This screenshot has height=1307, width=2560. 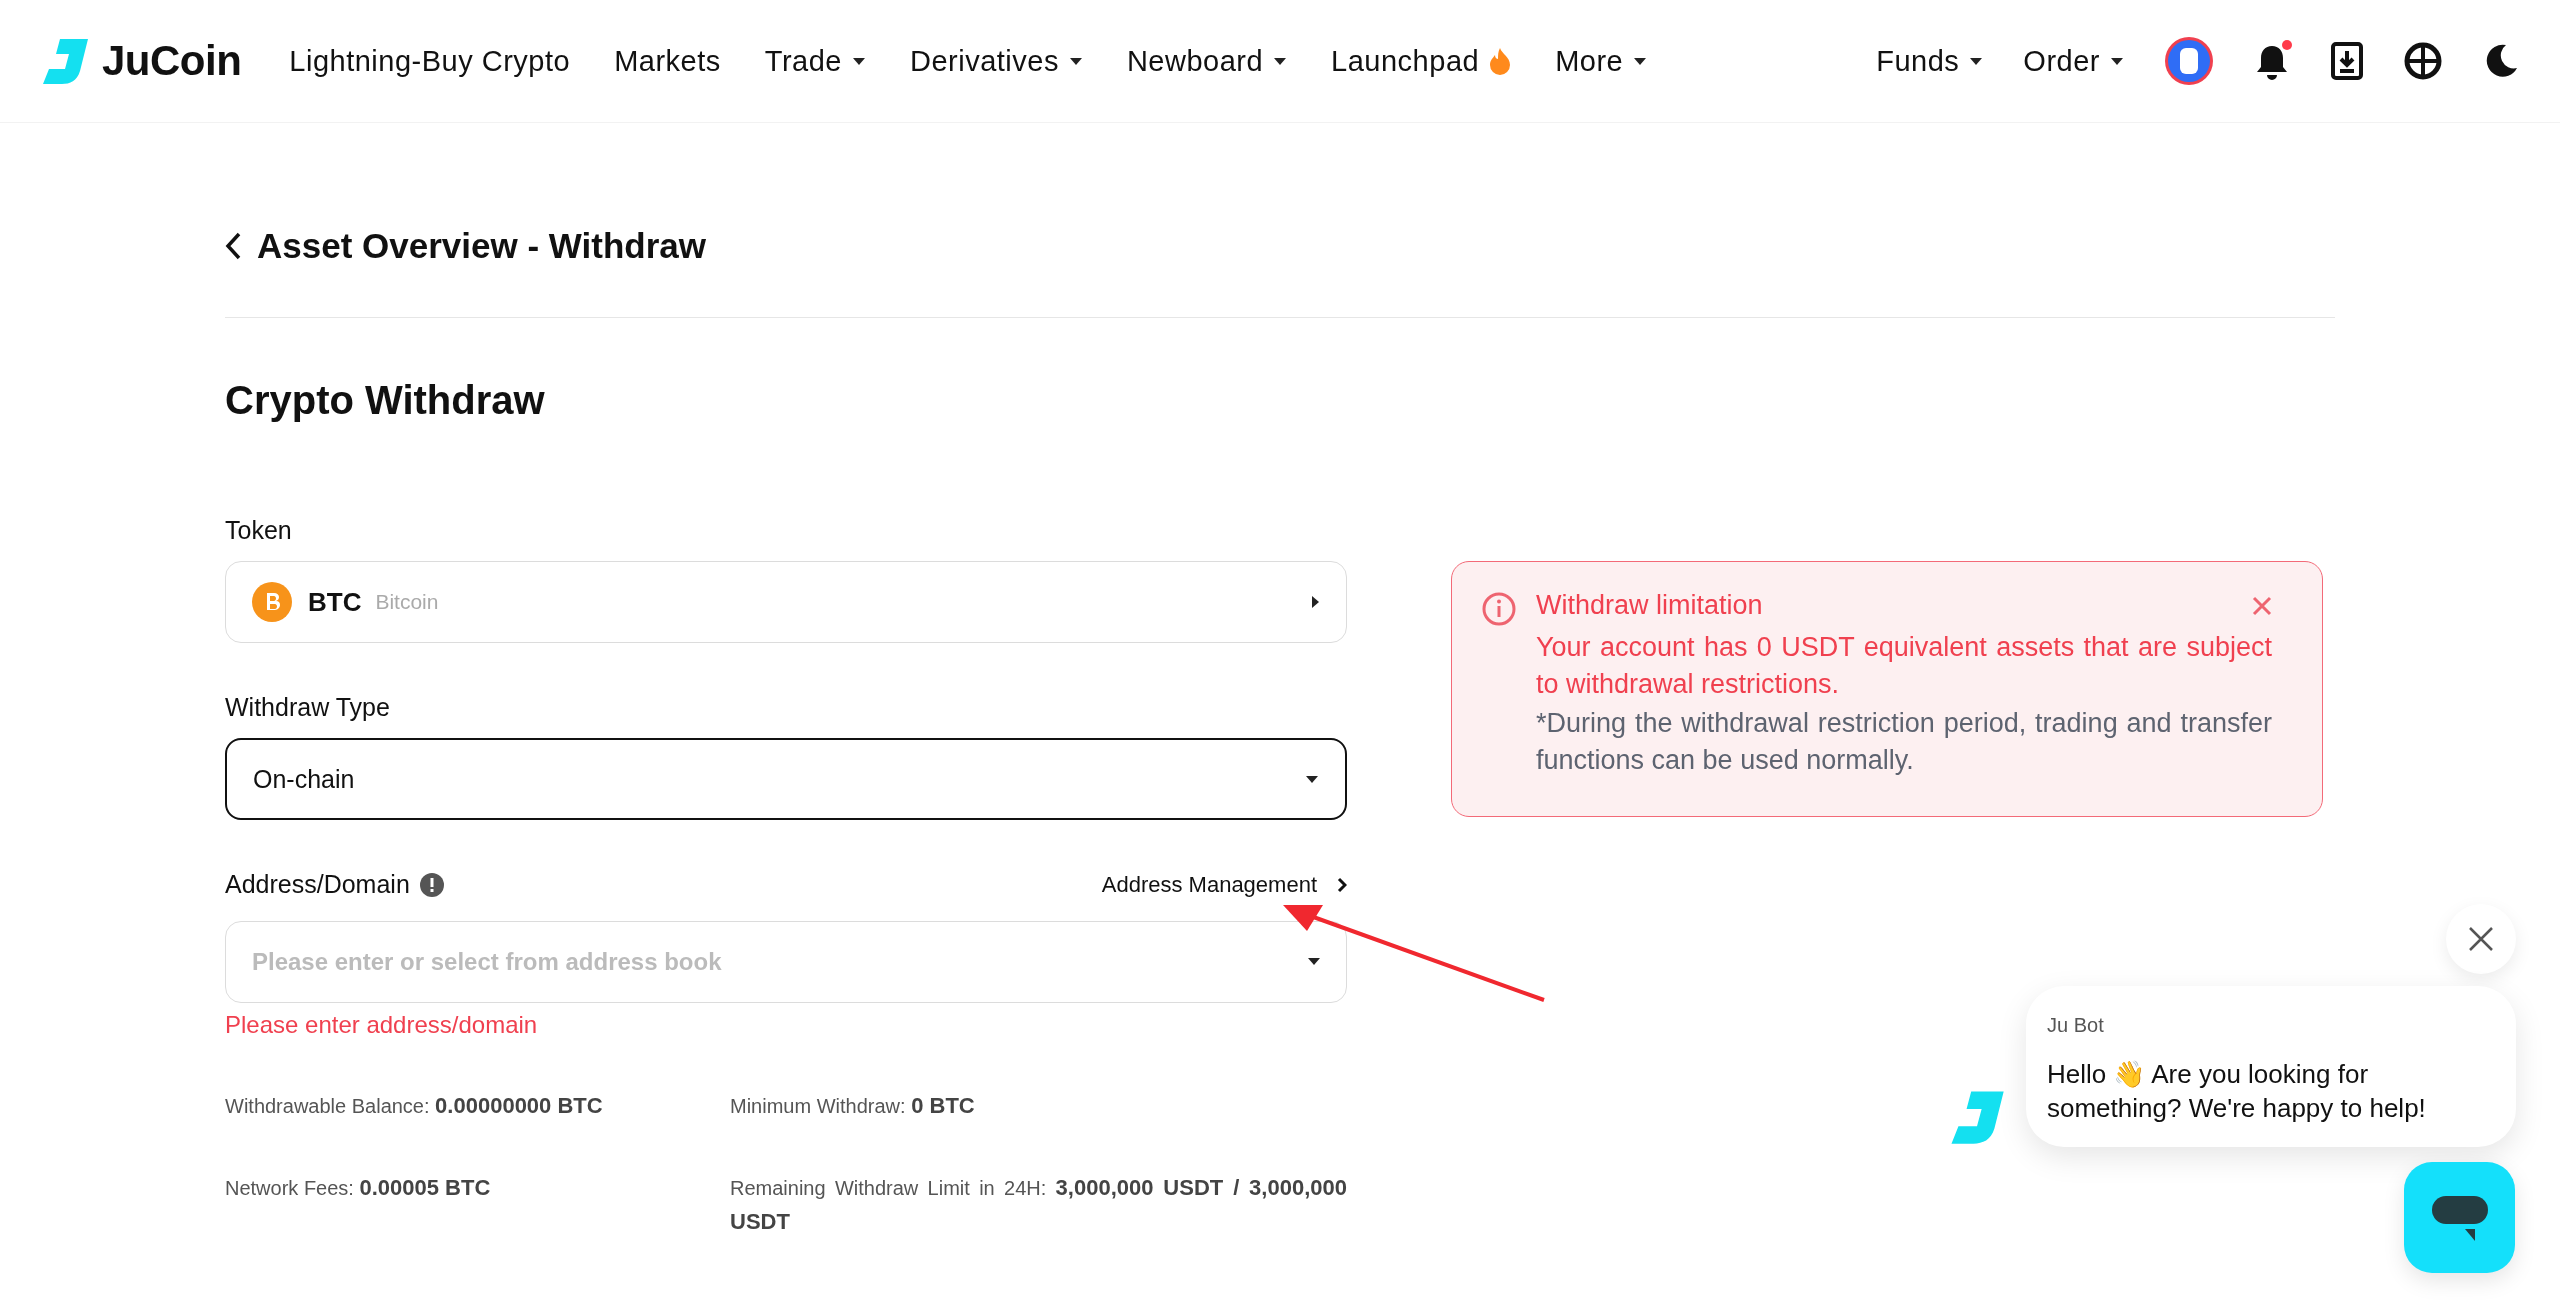 What do you see at coordinates (335, 602) in the screenshot?
I see `token-symbol: BTC` at bounding box center [335, 602].